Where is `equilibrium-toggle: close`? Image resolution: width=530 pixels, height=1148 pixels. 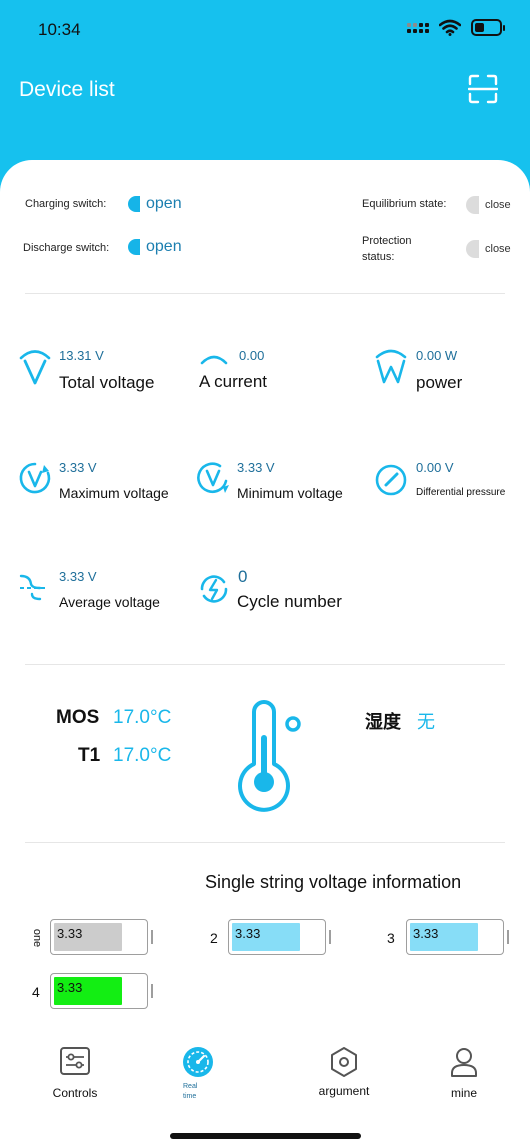
equilibrium-toggle: close is located at coordinates (488, 205).